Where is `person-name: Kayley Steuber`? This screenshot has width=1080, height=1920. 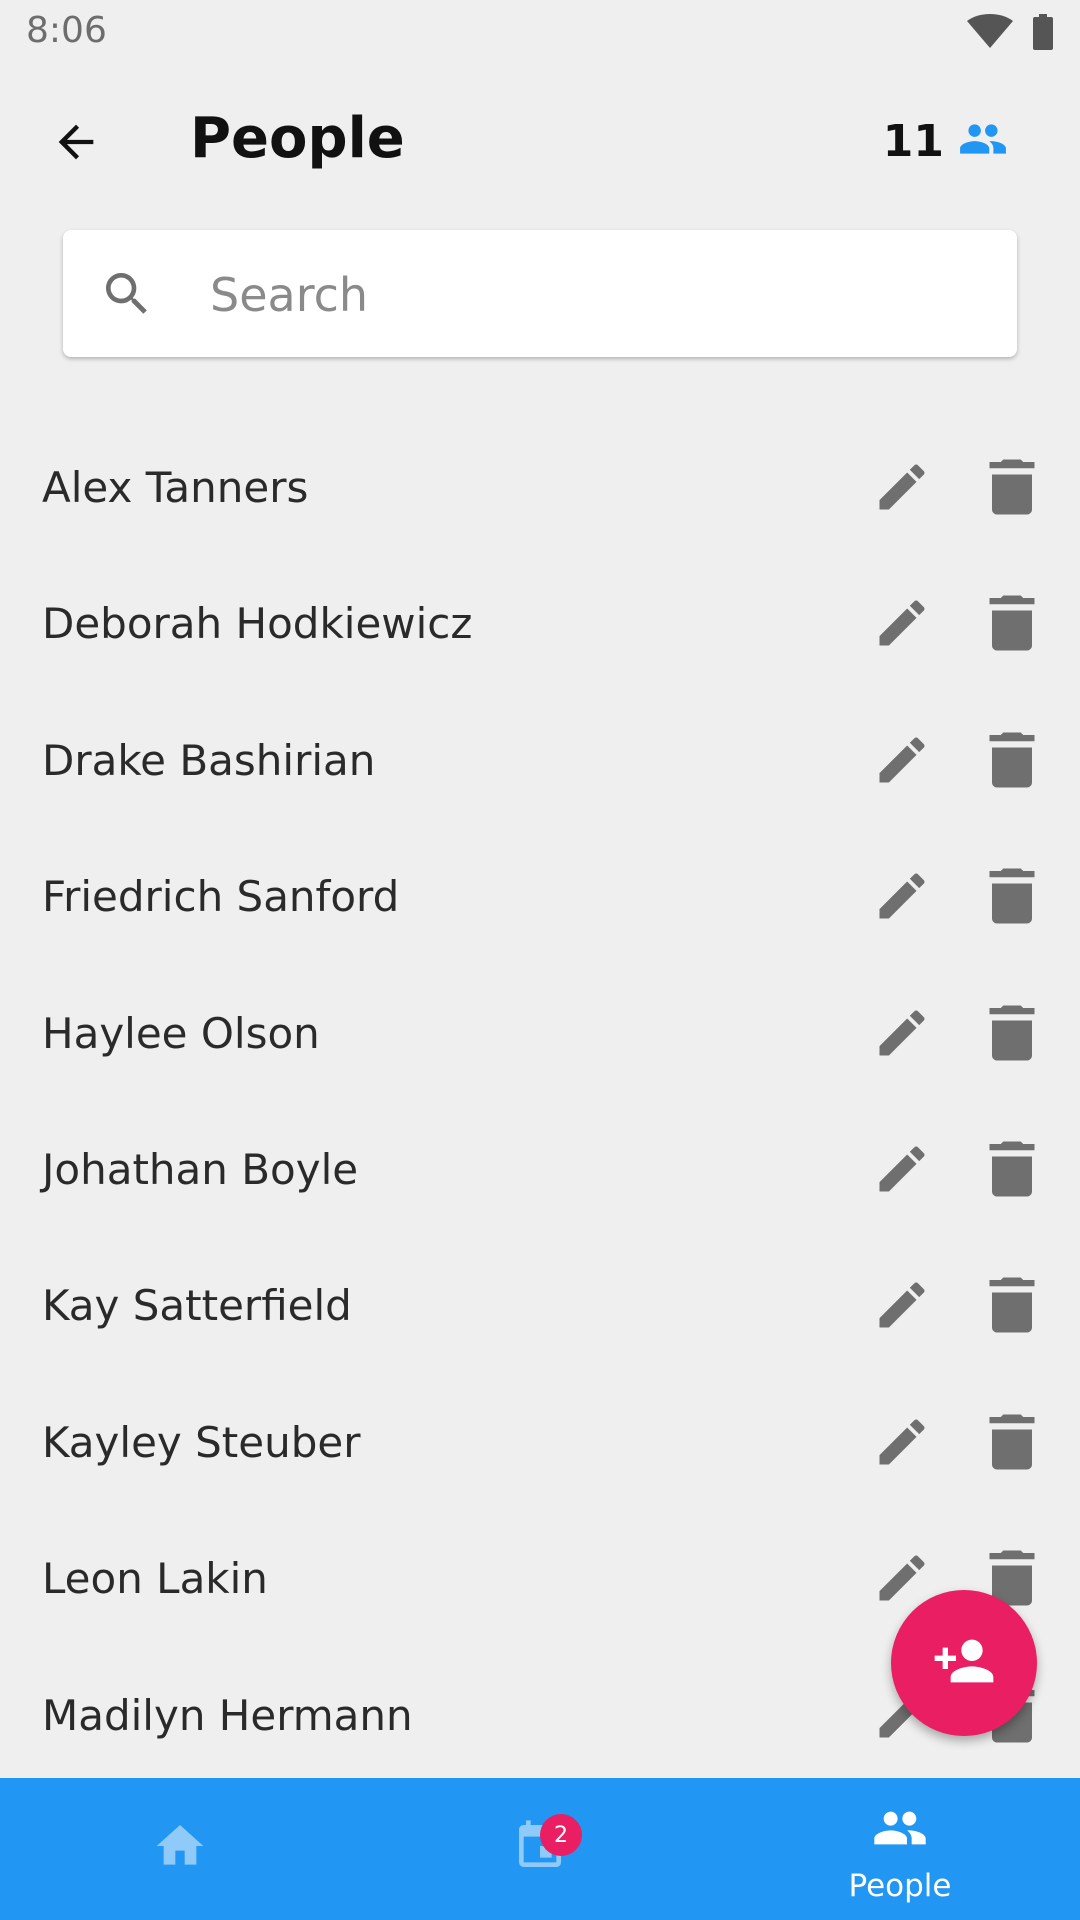
person-name: Kayley Steuber is located at coordinates (201, 1442).